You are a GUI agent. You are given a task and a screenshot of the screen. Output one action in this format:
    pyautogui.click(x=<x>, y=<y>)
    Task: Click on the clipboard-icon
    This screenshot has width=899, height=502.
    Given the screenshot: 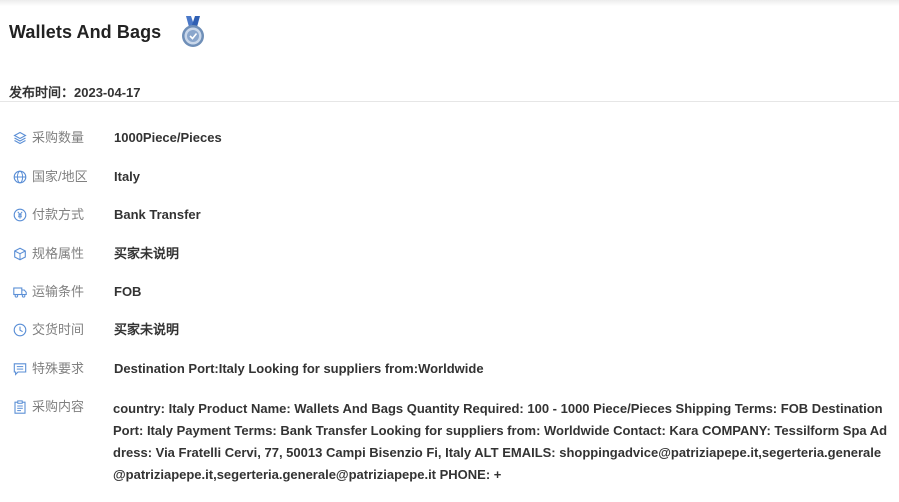 What is the action you would take?
    pyautogui.click(x=20, y=407)
    